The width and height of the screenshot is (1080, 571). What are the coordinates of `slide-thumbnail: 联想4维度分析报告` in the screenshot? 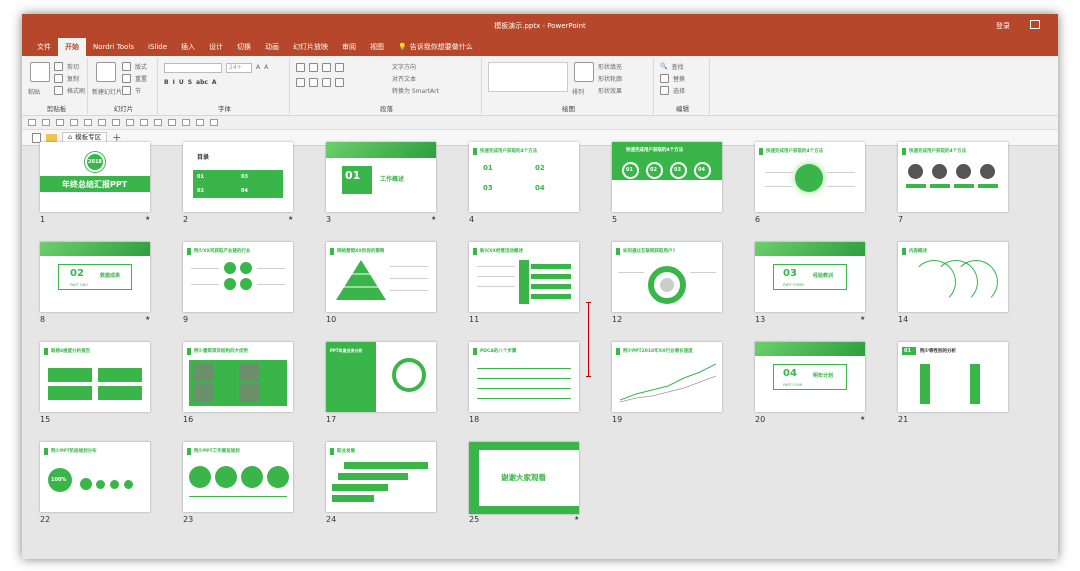 It's located at (95, 377).